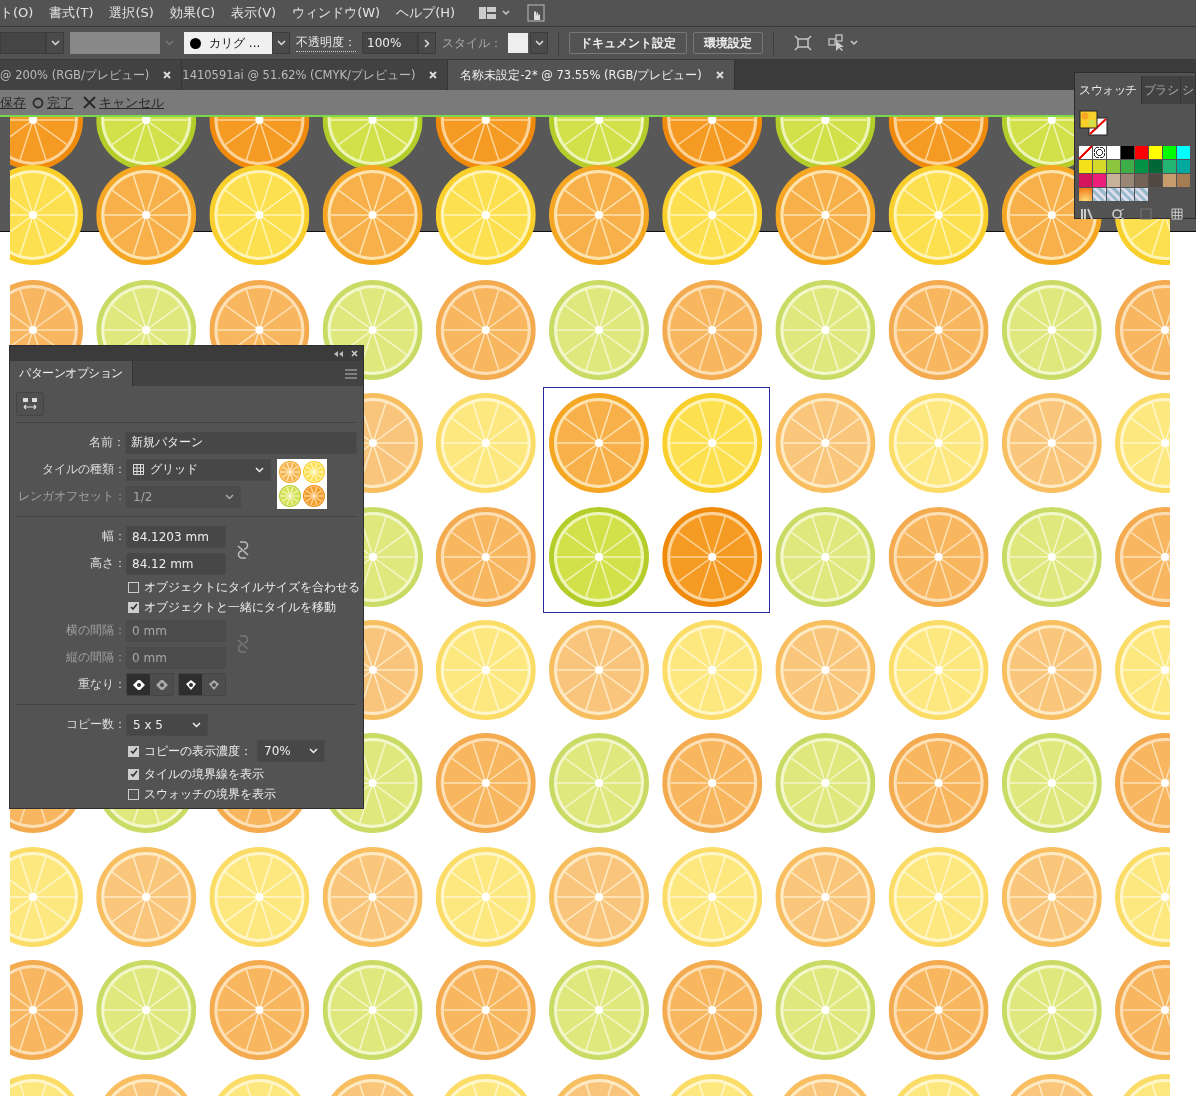 Image resolution: width=1196 pixels, height=1096 pixels. What do you see at coordinates (198, 469) in the screenshot?
I see `tile-type-select: グリッド` at bounding box center [198, 469].